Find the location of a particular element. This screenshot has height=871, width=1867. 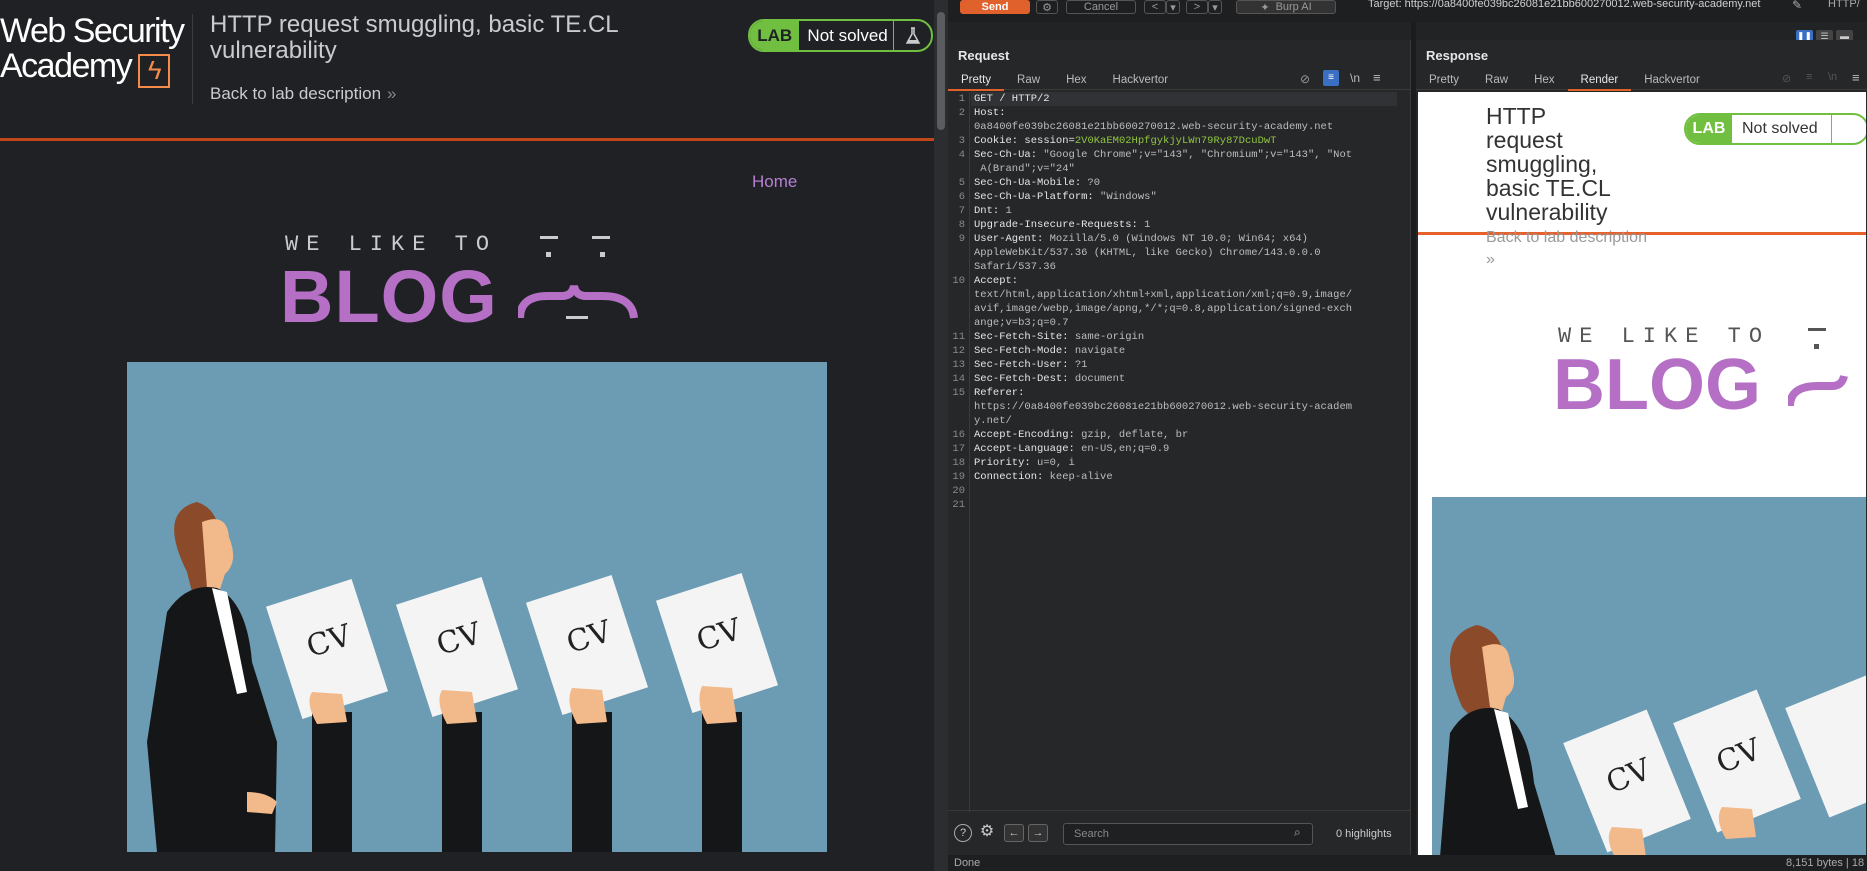

sparkle-icon: ✦ is located at coordinates (1265, 7).